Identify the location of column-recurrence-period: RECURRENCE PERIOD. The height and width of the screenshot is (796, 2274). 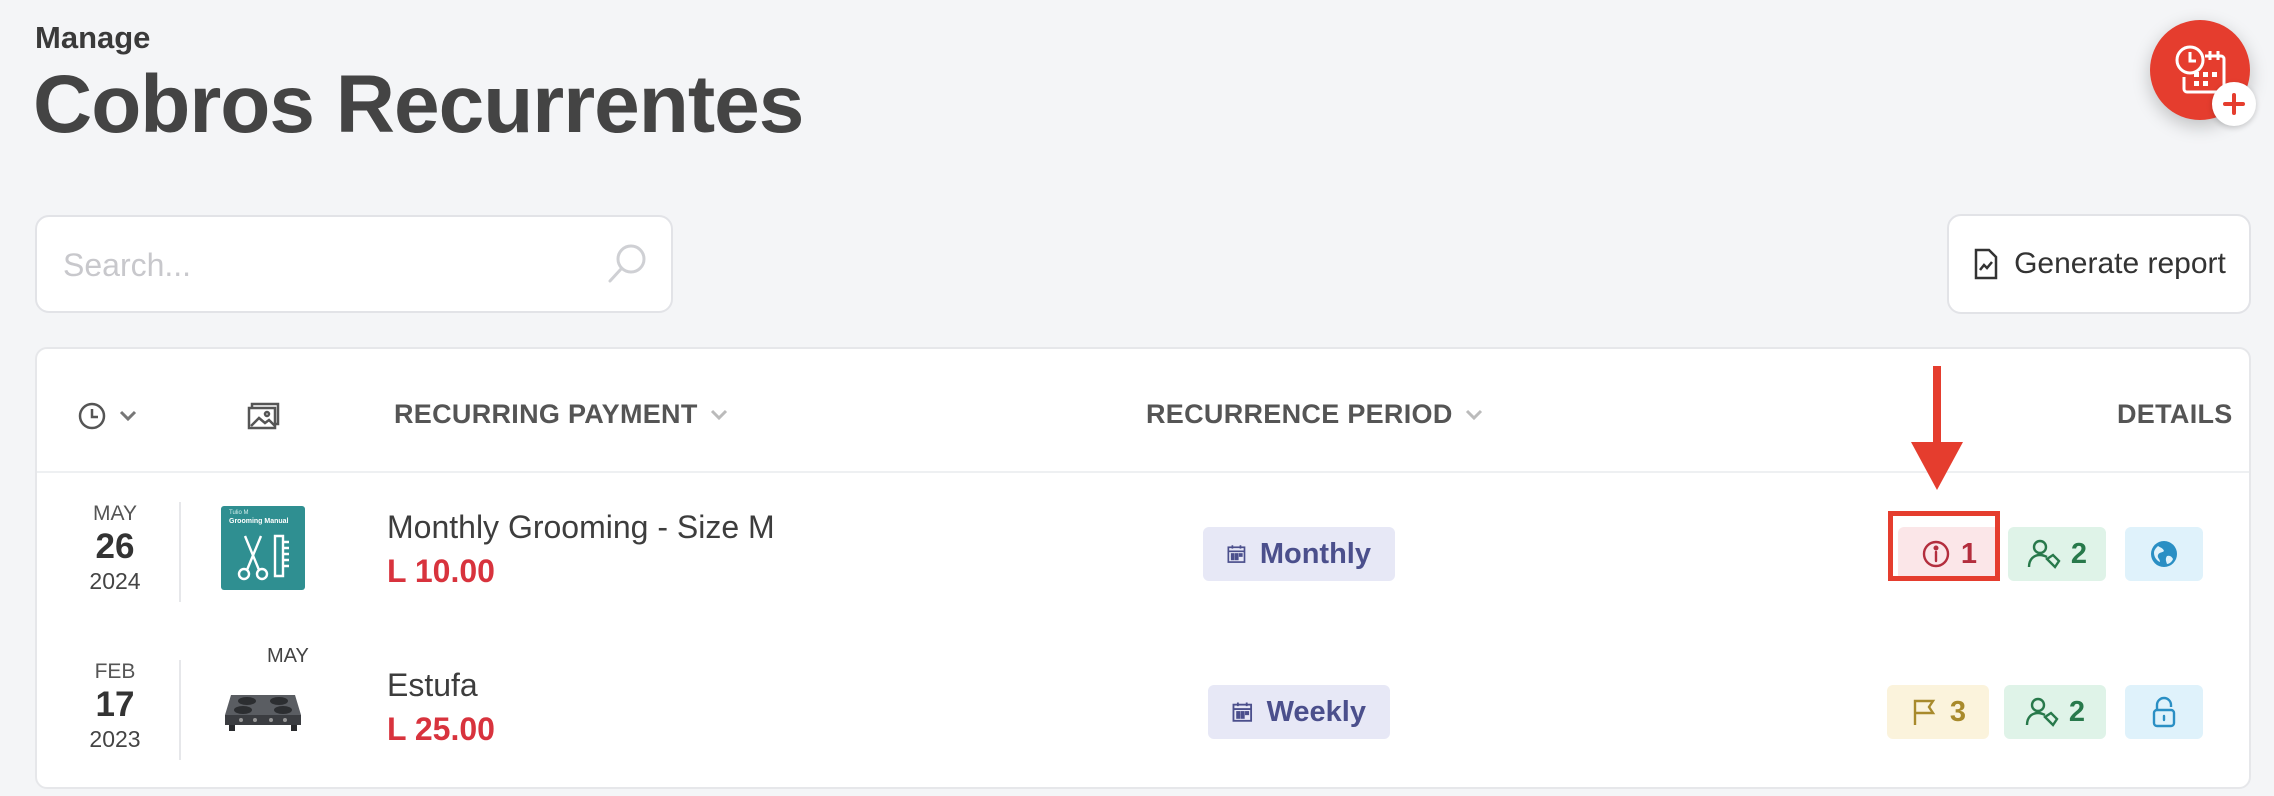
(1314, 414).